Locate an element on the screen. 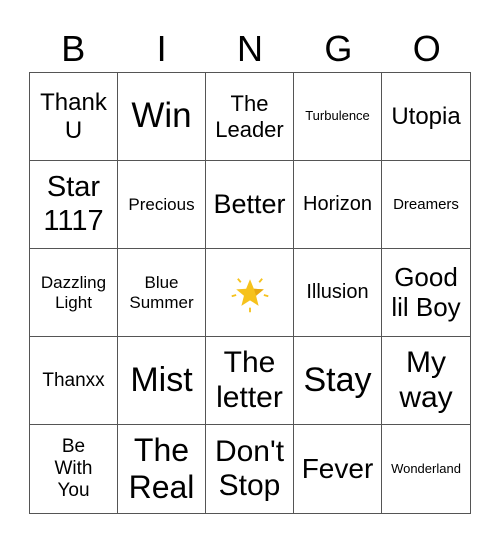  header-letter-o: O is located at coordinates (426, 48).